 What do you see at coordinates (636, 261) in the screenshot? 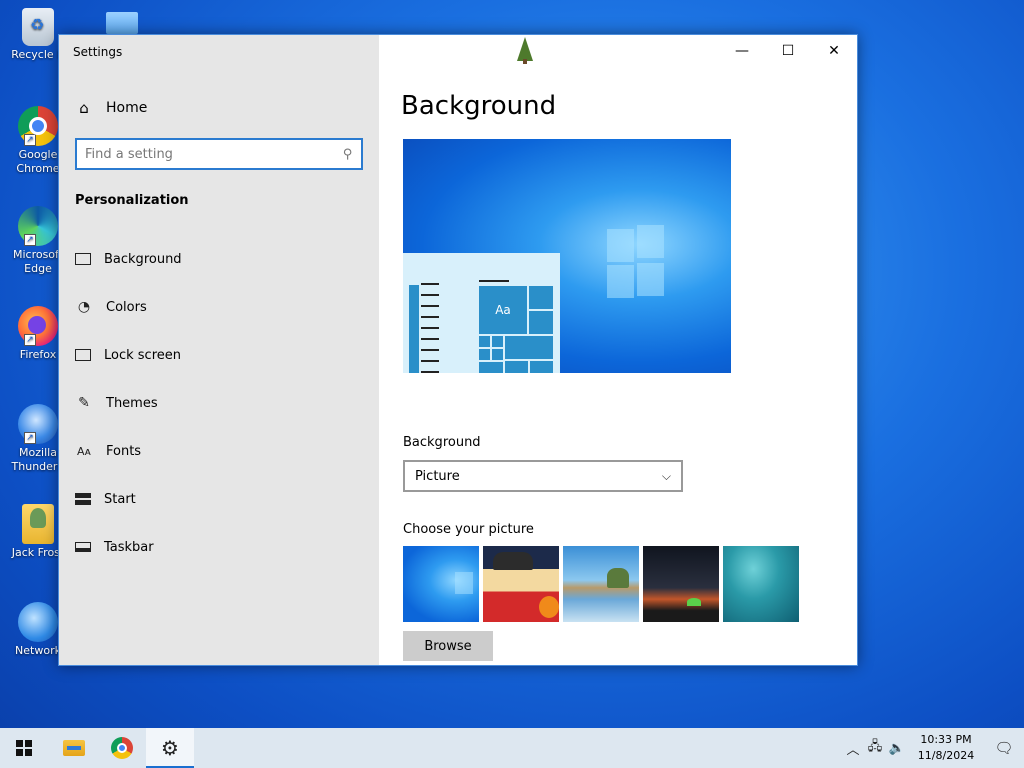
I see `windows-logo-icon` at bounding box center [636, 261].